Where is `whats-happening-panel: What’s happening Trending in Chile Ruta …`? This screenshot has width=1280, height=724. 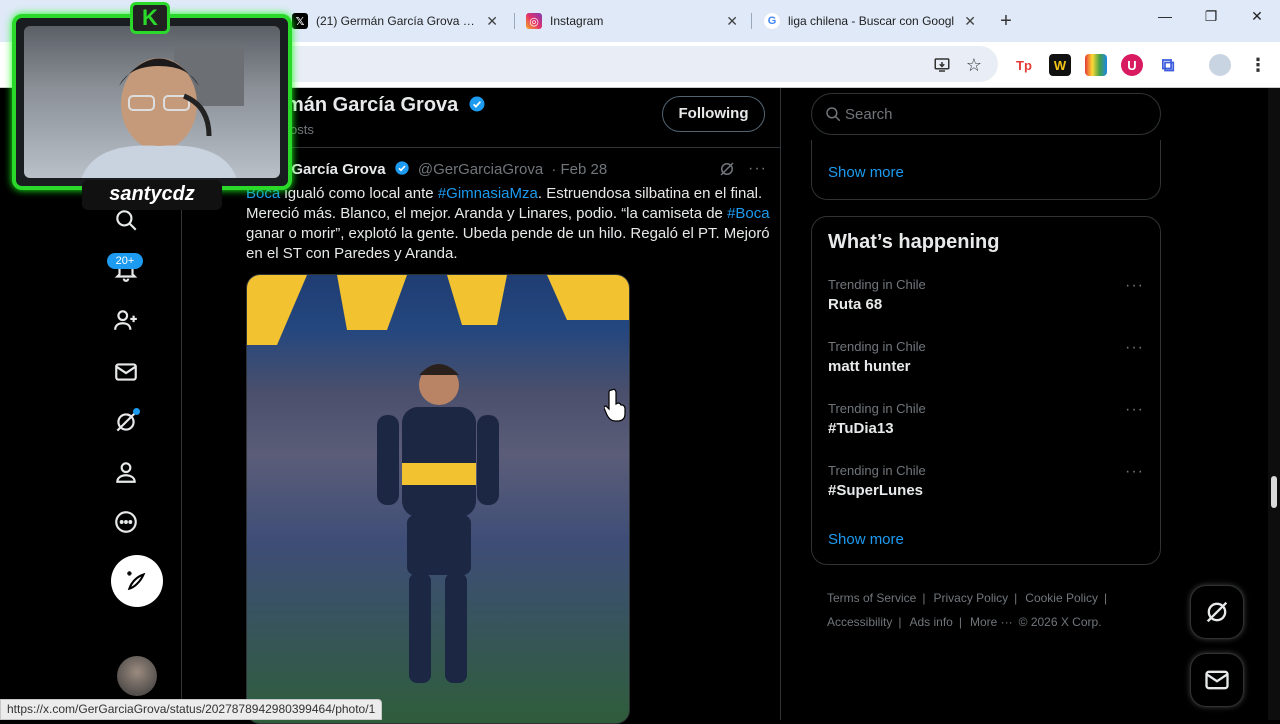
whats-happening-panel: What’s happening Trending in Chile Ruta … is located at coordinates (986, 390).